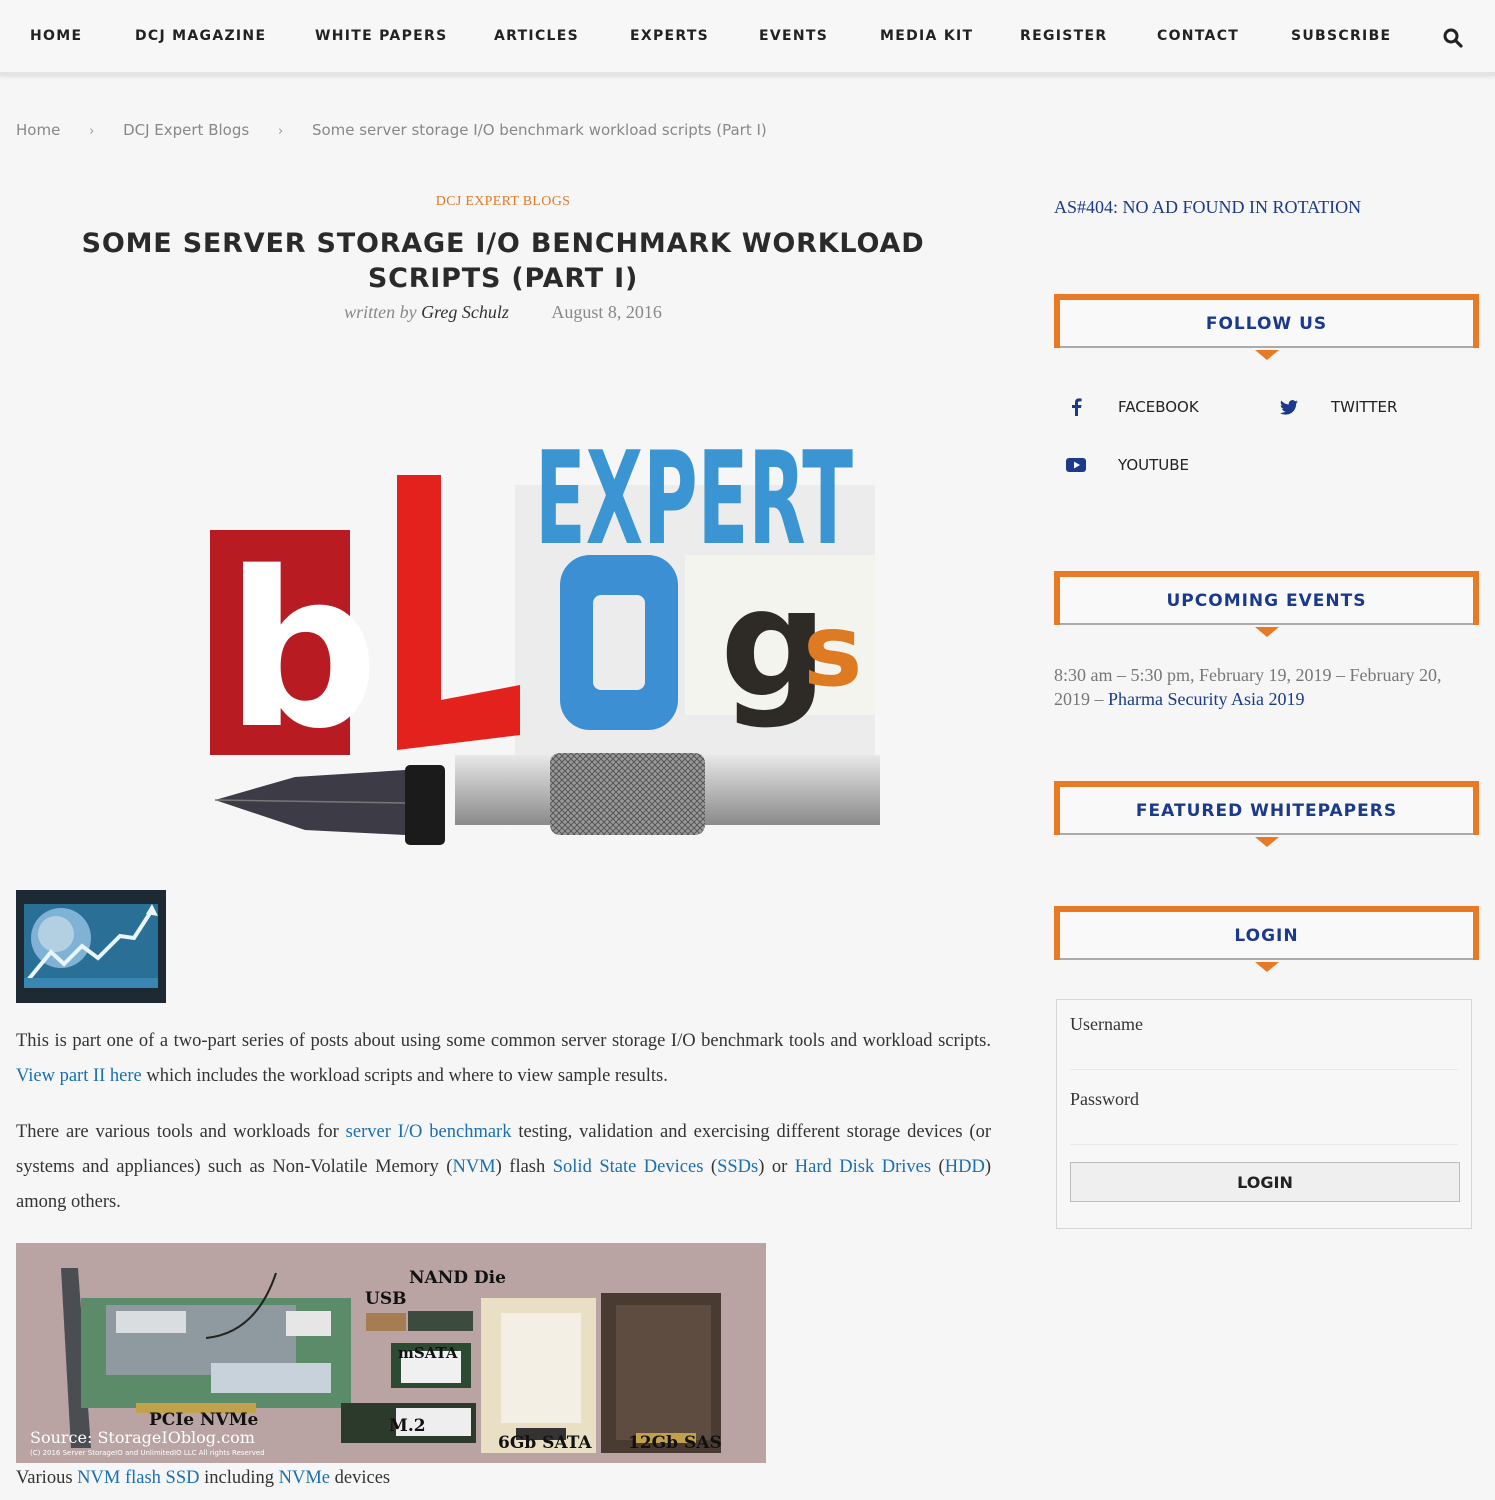 Image resolution: width=1495 pixels, height=1500 pixels. Describe the element at coordinates (628, 1167) in the screenshot. I see `solid-state-devices-link: Solid State Devices` at that location.